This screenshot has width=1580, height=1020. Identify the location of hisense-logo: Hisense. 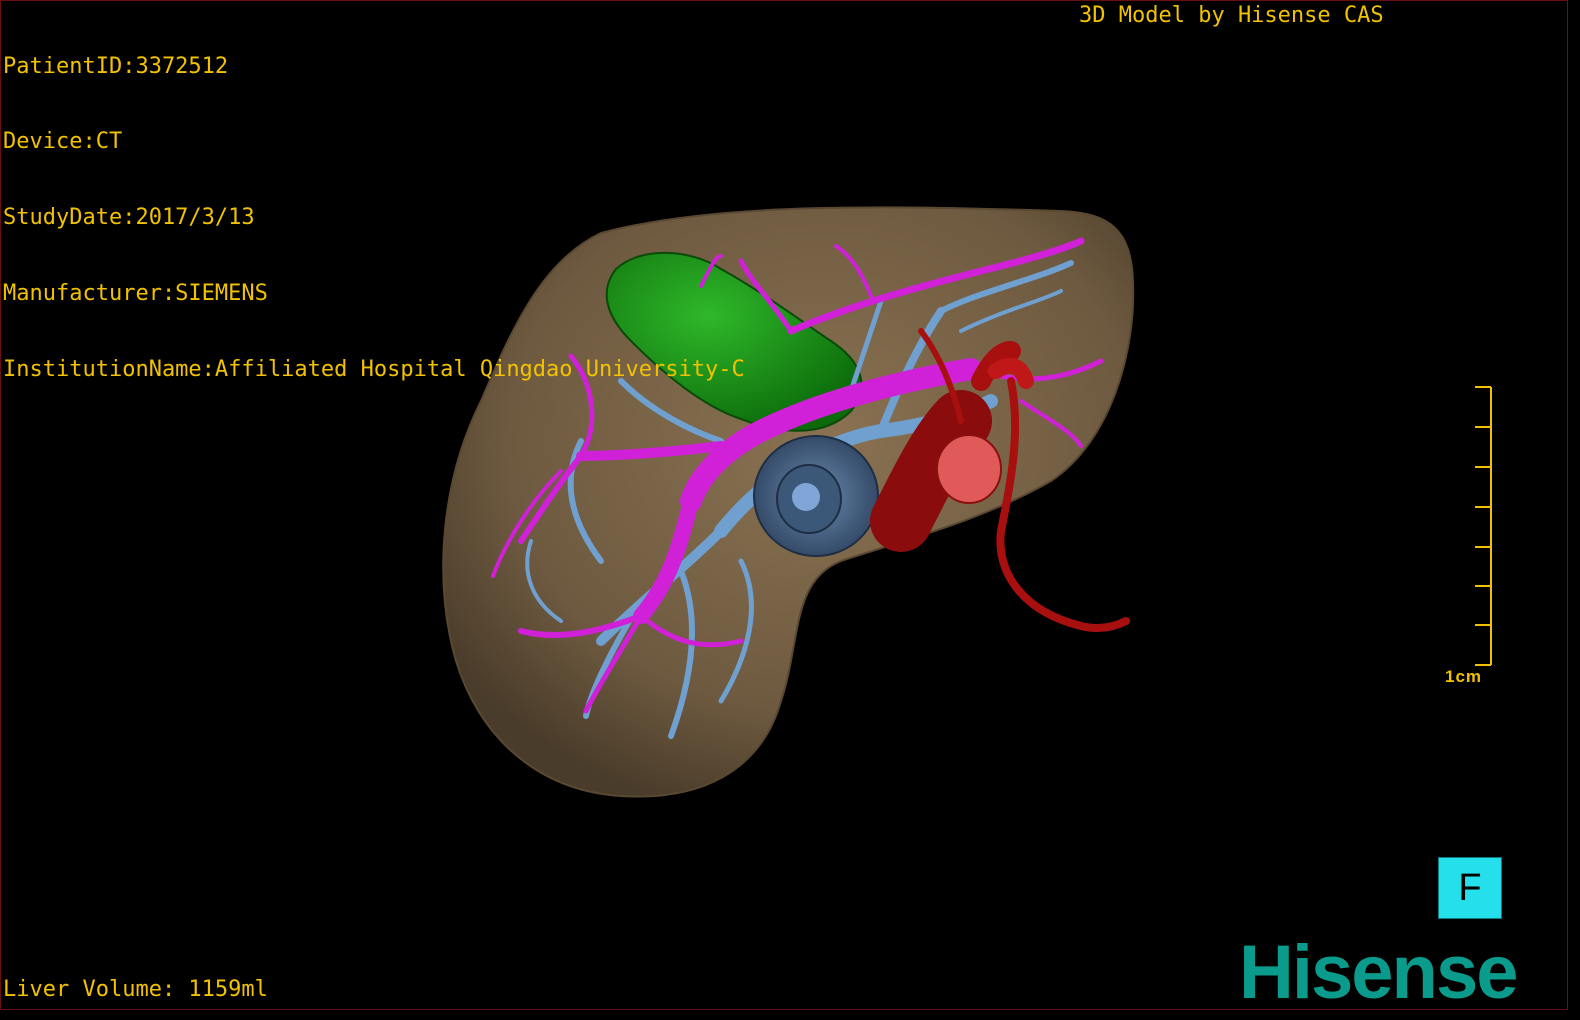
(1378, 970).